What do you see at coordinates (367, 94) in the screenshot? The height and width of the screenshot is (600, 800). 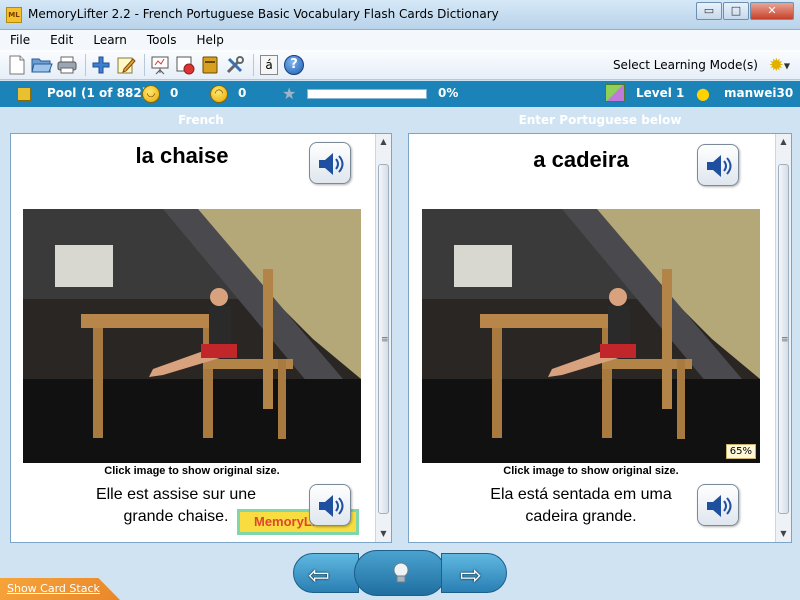 I see `progress-bar` at bounding box center [367, 94].